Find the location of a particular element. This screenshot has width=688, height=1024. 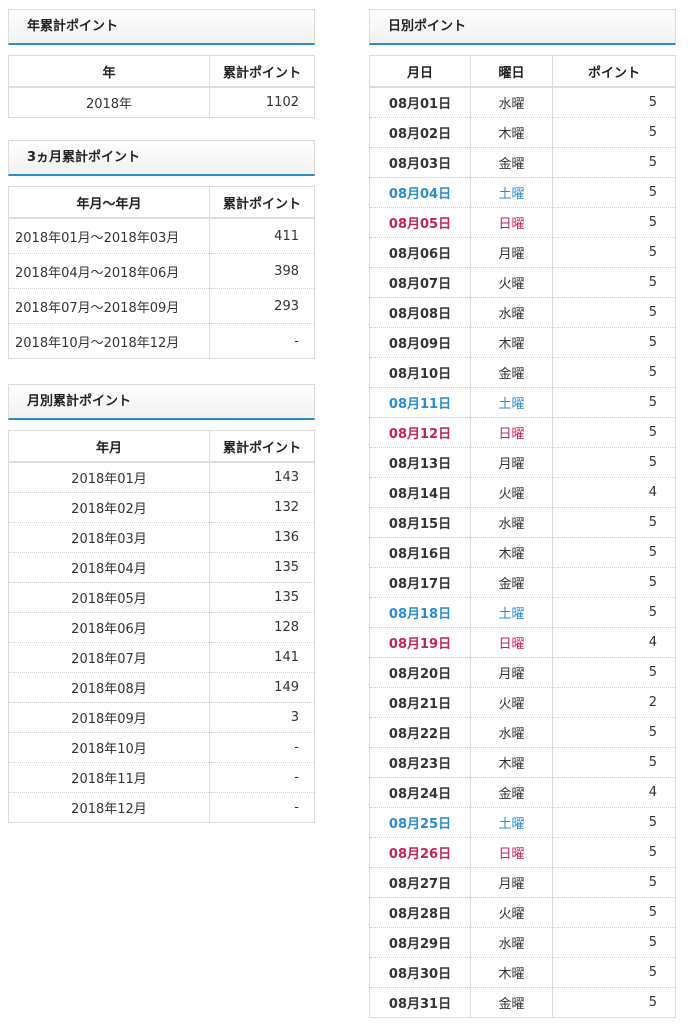

table-row: 2018年10月～2018年12月 - is located at coordinates (161, 341).